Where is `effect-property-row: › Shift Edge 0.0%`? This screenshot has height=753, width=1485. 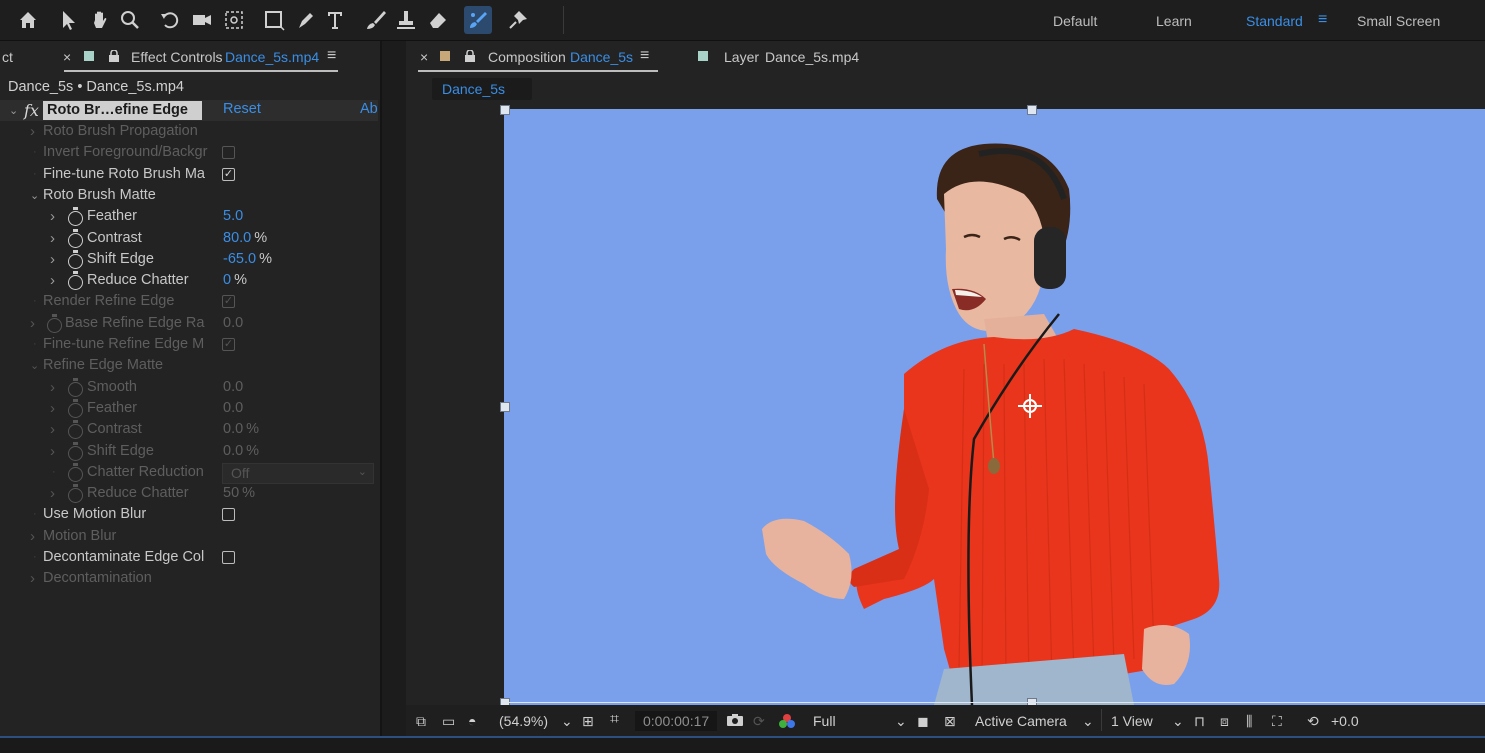 effect-property-row: › Shift Edge 0.0% is located at coordinates (189, 451).